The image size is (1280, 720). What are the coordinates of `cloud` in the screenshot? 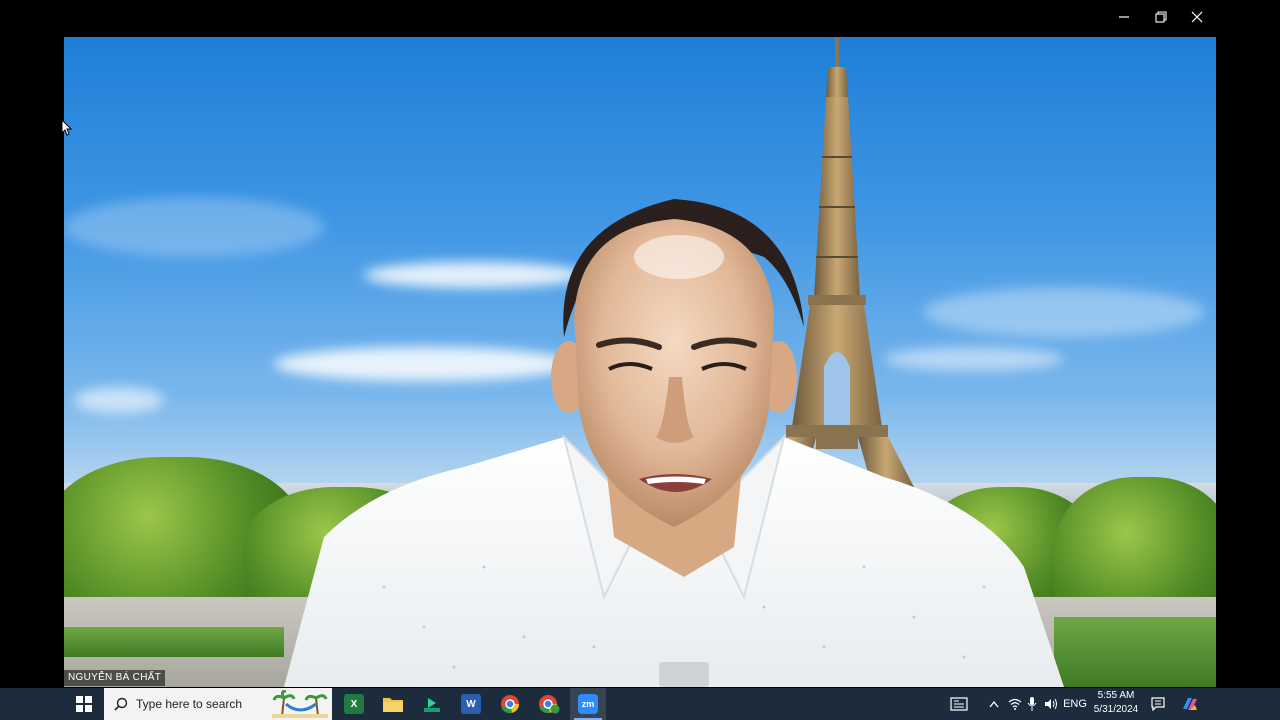 It's located at (119, 400).